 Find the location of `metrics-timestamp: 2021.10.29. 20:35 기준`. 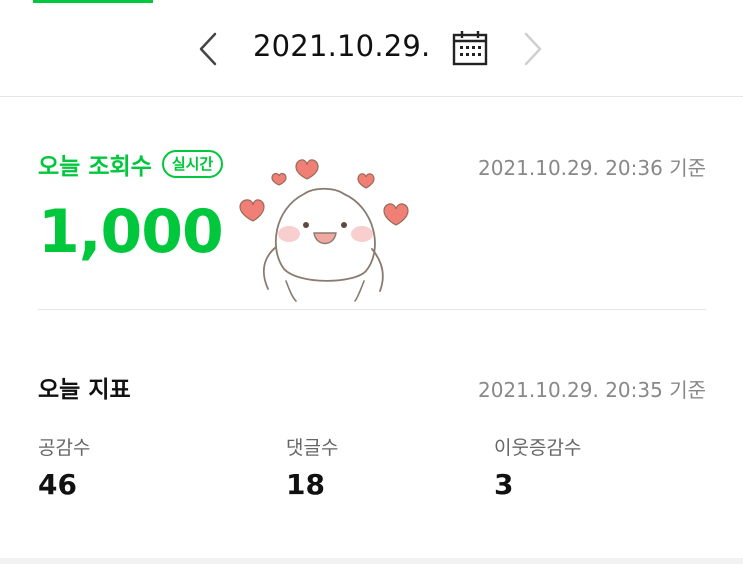

metrics-timestamp: 2021.10.29. 20:35 기준 is located at coordinates (591, 390).